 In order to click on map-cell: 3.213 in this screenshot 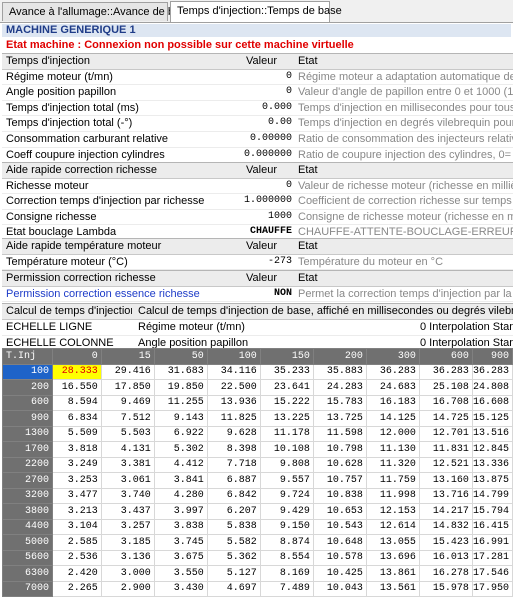, I will do `click(77, 511)`.